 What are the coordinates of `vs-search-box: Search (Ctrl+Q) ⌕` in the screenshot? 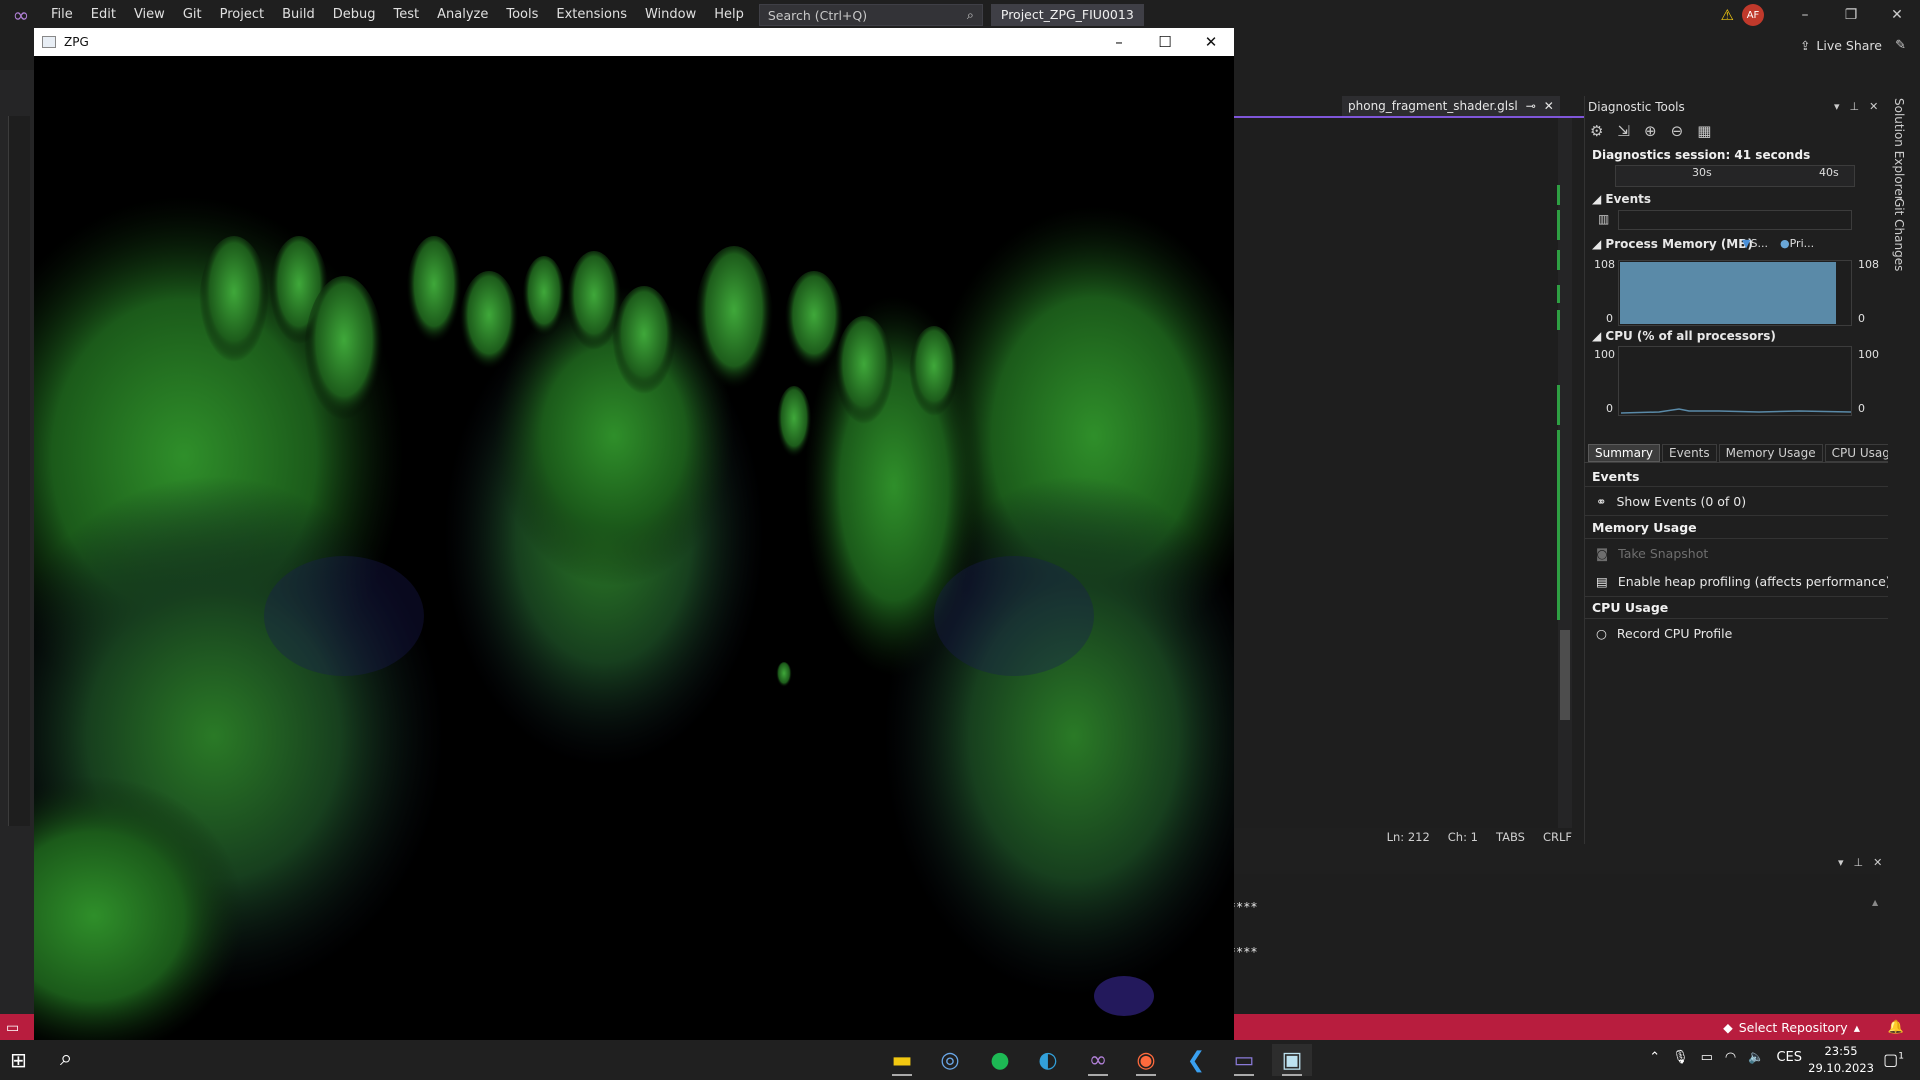 It's located at (870, 15).